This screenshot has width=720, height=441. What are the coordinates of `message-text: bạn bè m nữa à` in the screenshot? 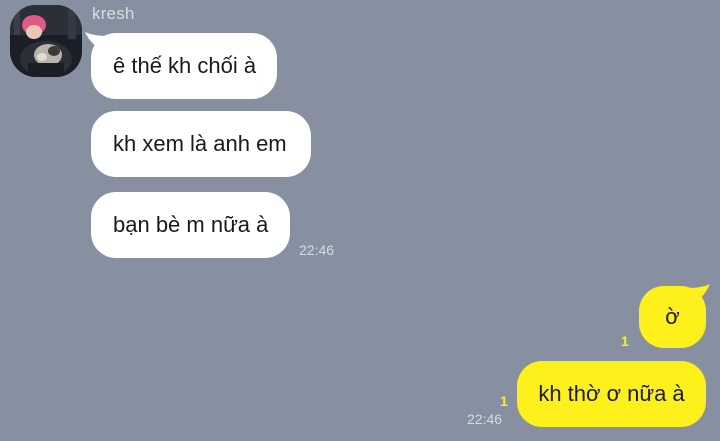 It's located at (191, 224).